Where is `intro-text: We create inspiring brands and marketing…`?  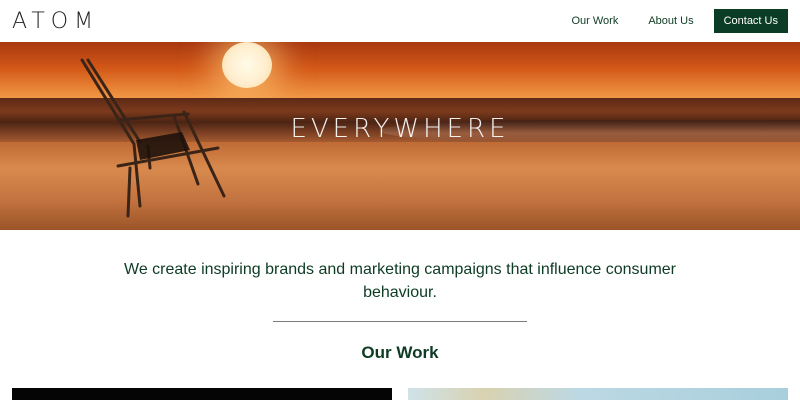
intro-text: We create inspiring brands and marketing… is located at coordinates (400, 281).